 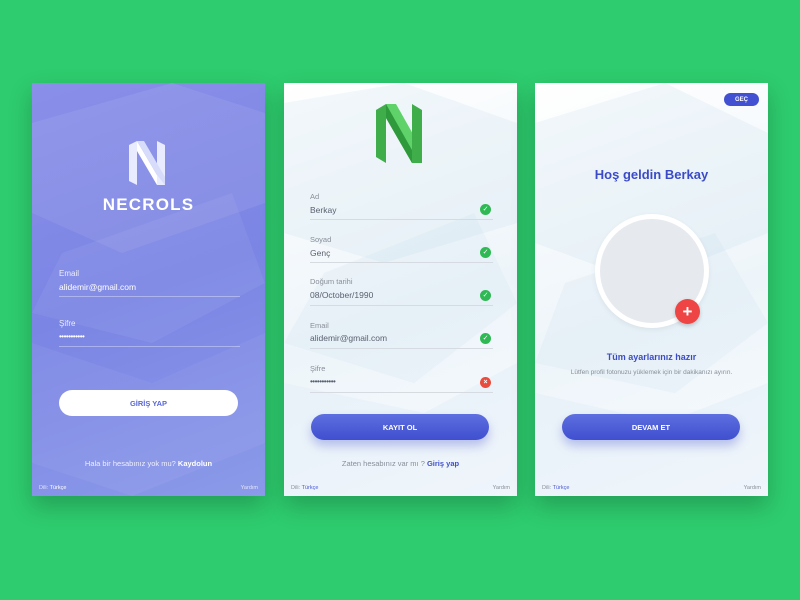 What do you see at coordinates (401, 219) in the screenshot?
I see `first-name-underline` at bounding box center [401, 219].